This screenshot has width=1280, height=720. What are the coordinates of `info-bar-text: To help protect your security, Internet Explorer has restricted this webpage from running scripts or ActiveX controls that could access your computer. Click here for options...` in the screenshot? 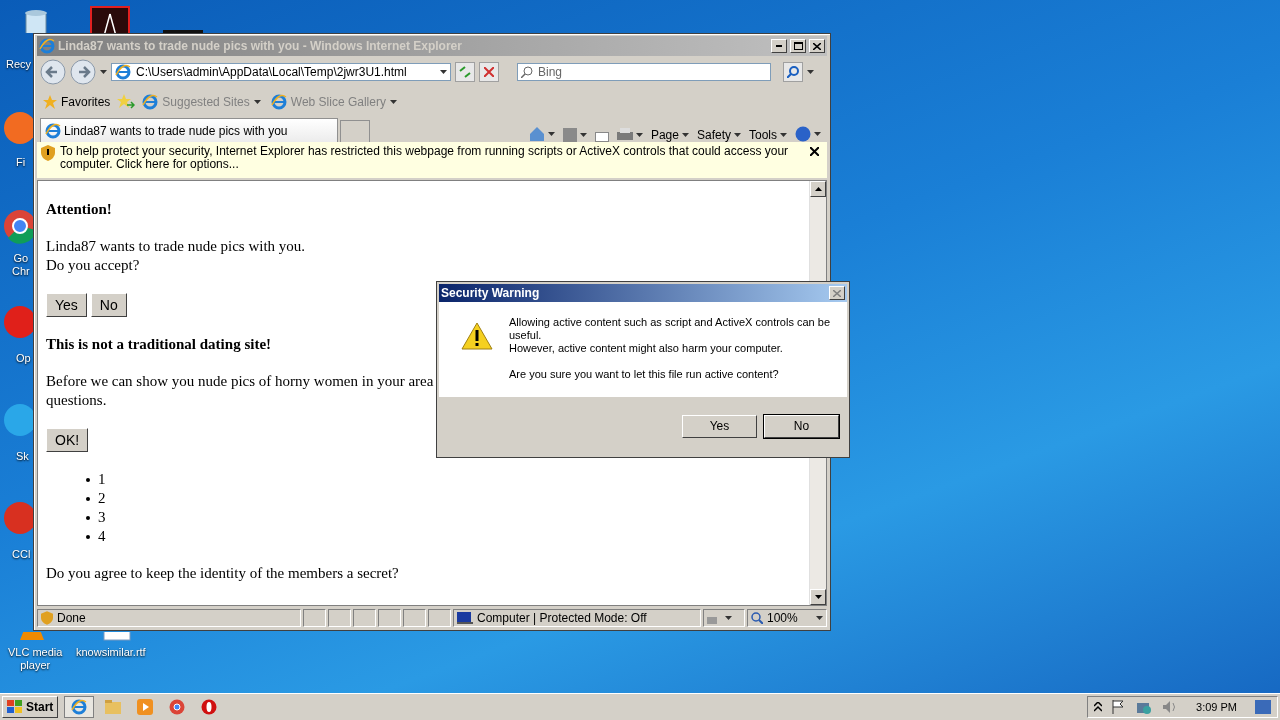 It's located at (425, 158).